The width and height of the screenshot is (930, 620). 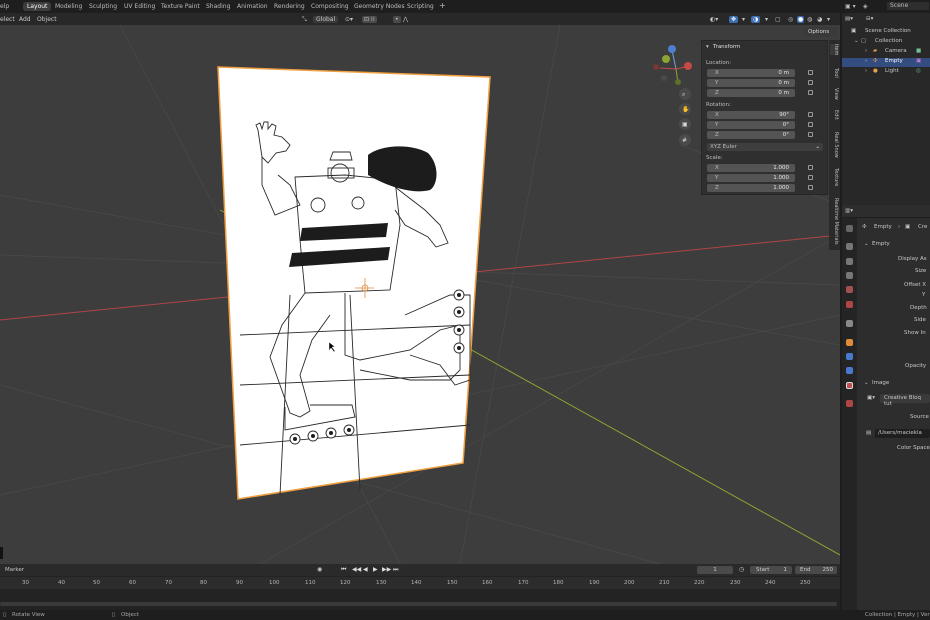 I want to click on tab-uv-editing: UV Editing, so click(x=139, y=6).